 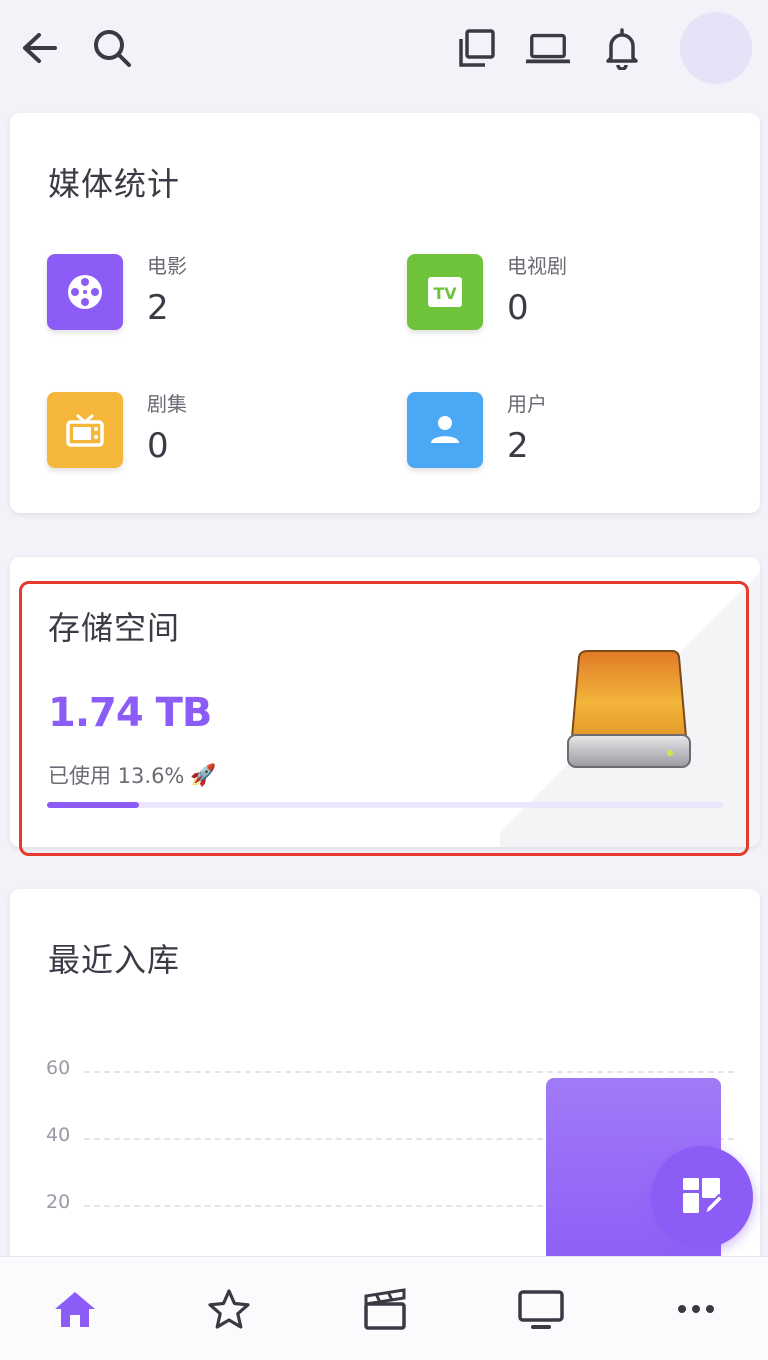 I want to click on television-icon, so click(x=85, y=430).